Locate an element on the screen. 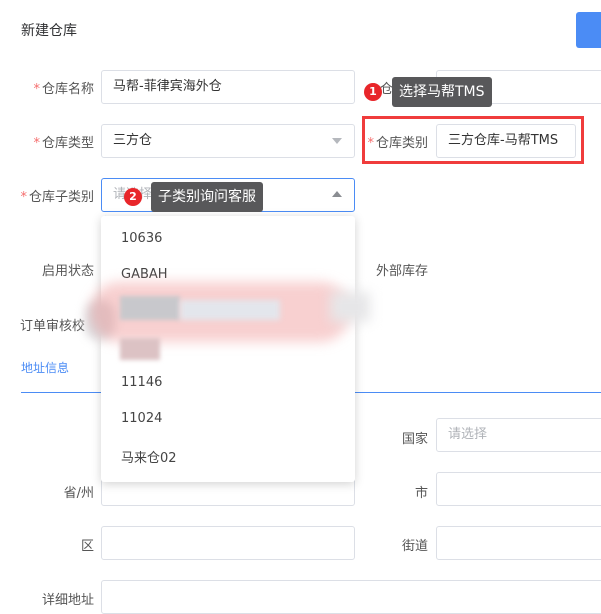 This screenshot has width=601, height=614. province-label: 省/州 is located at coordinates (78, 493).